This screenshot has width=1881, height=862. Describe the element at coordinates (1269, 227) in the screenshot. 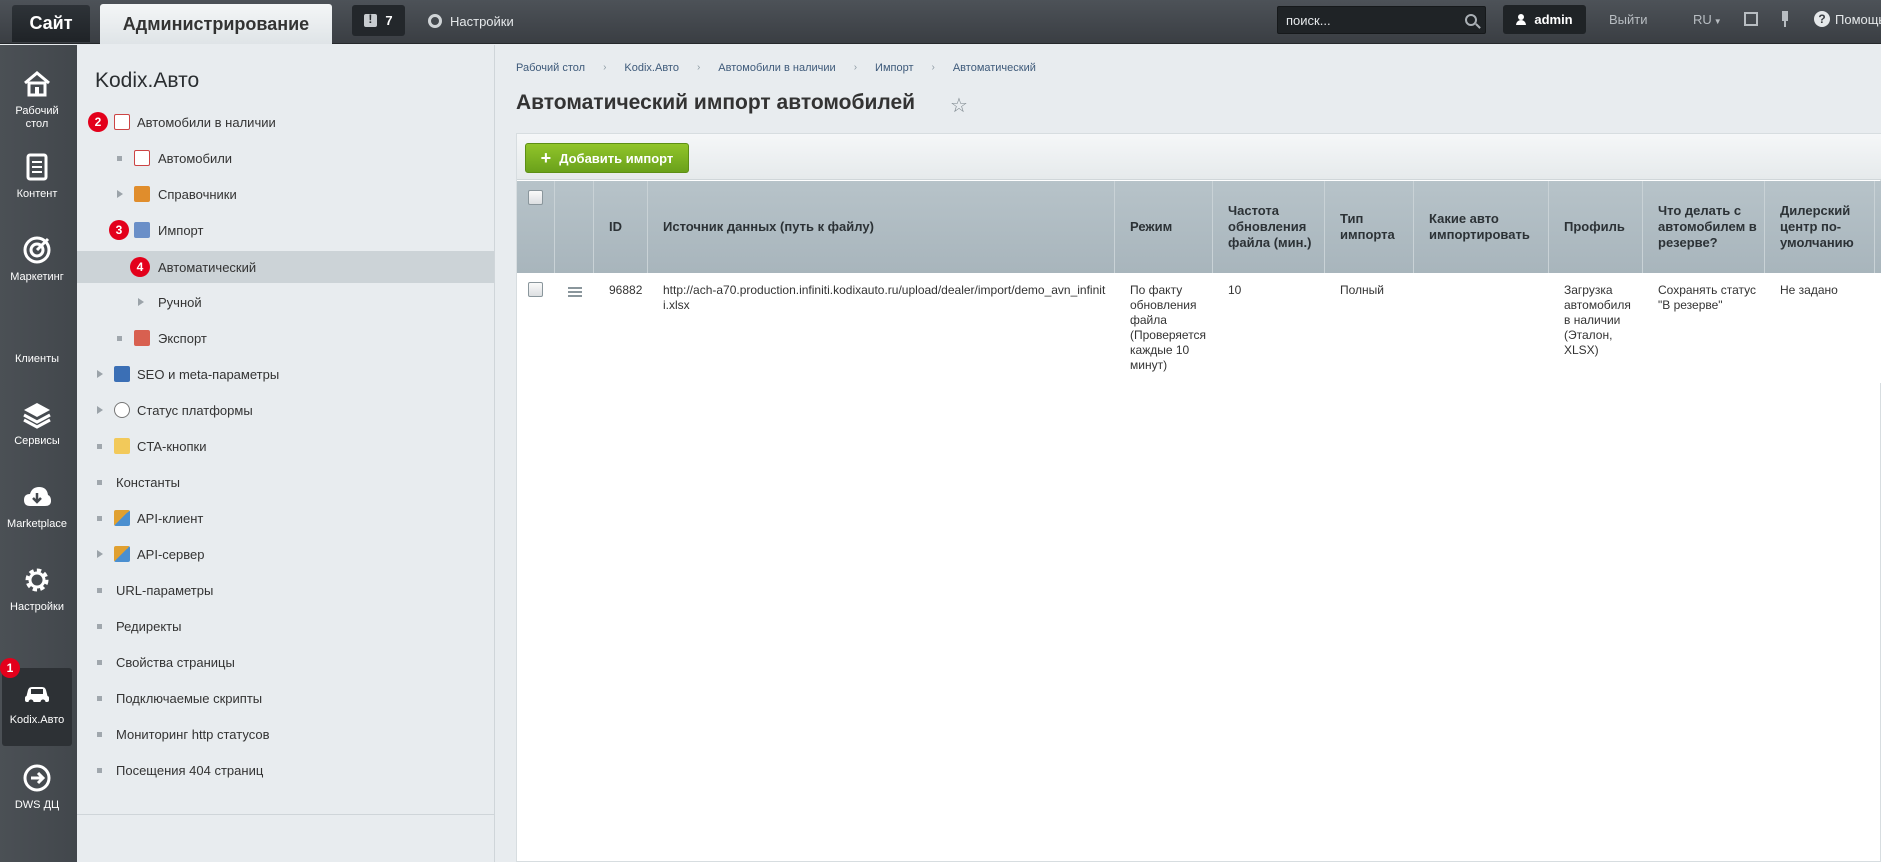

I see `column-header-frequency: Частота обновления файла (мин.)` at that location.